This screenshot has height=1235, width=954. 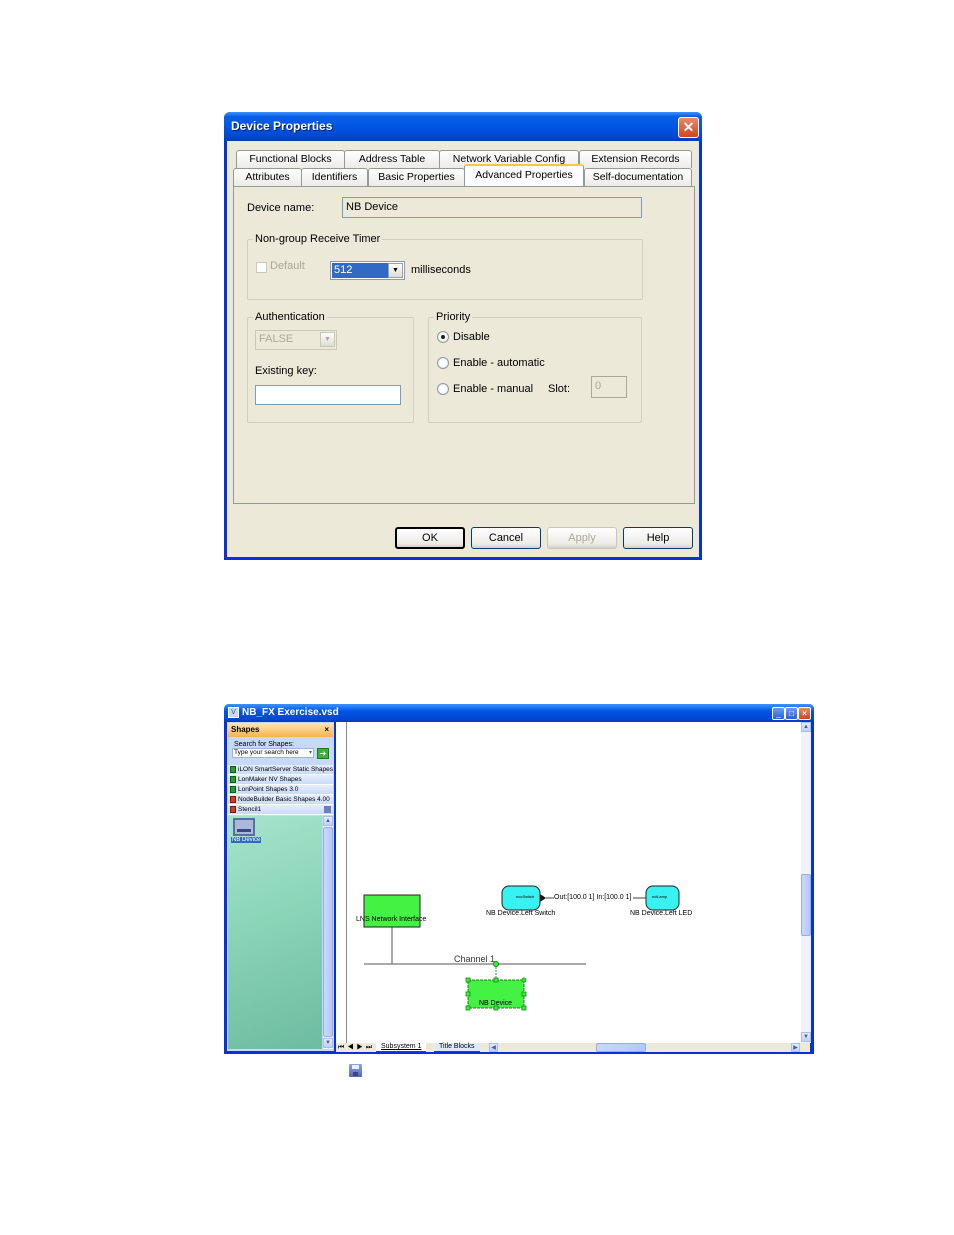 What do you see at coordinates (282, 126) in the screenshot?
I see `dialog-title: Device Properties` at bounding box center [282, 126].